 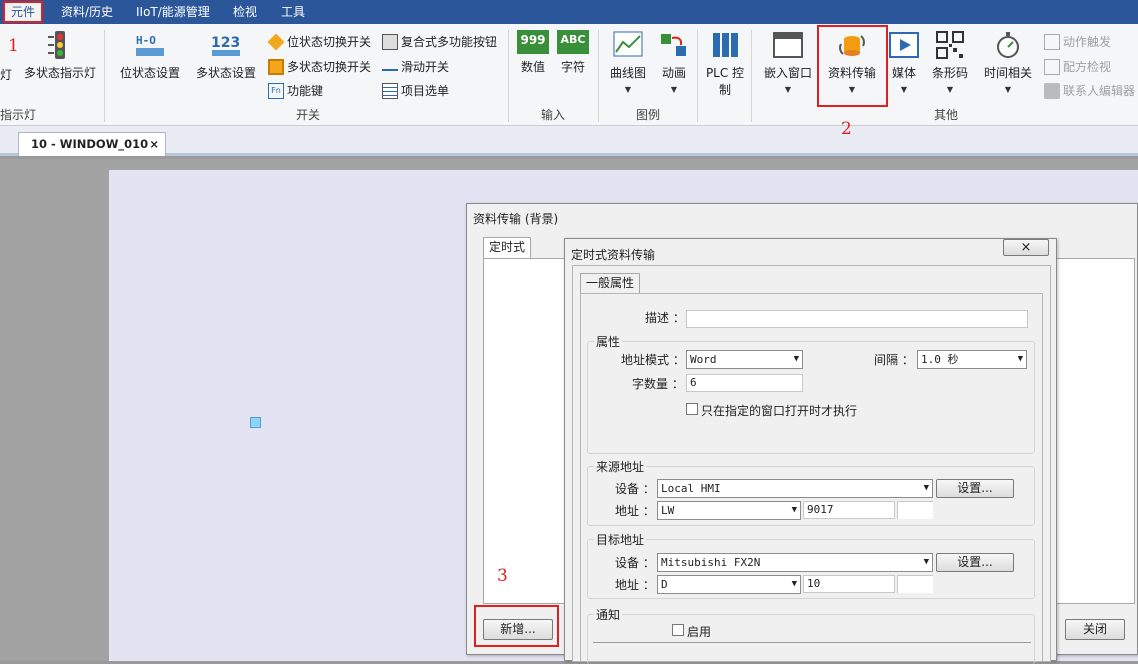 I want to click on tab-timed: 定时式, so click(x=507, y=247).